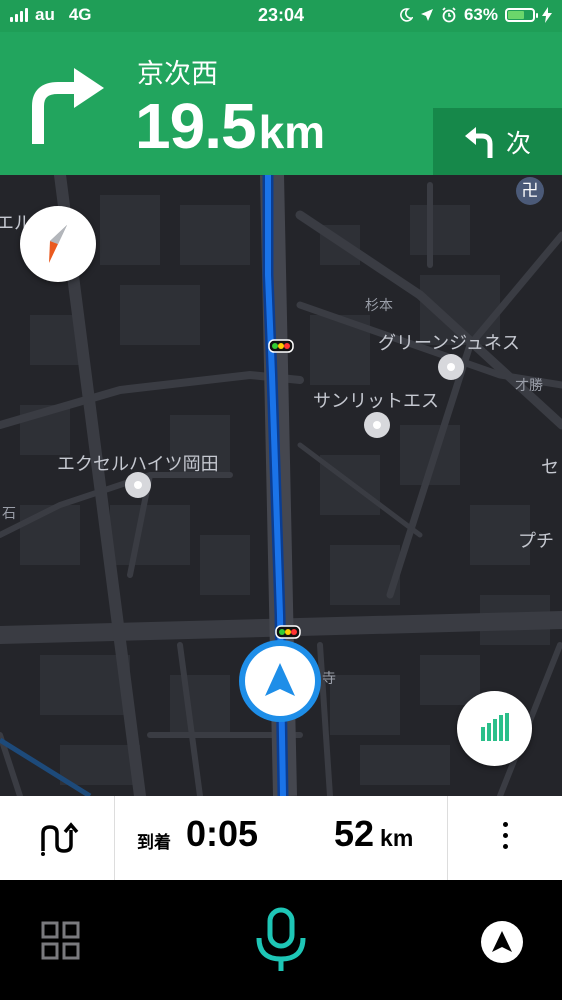 The width and height of the screenshot is (562, 1000). What do you see at coordinates (497, 141) in the screenshot?
I see `next-maneuver-button: 次` at bounding box center [497, 141].